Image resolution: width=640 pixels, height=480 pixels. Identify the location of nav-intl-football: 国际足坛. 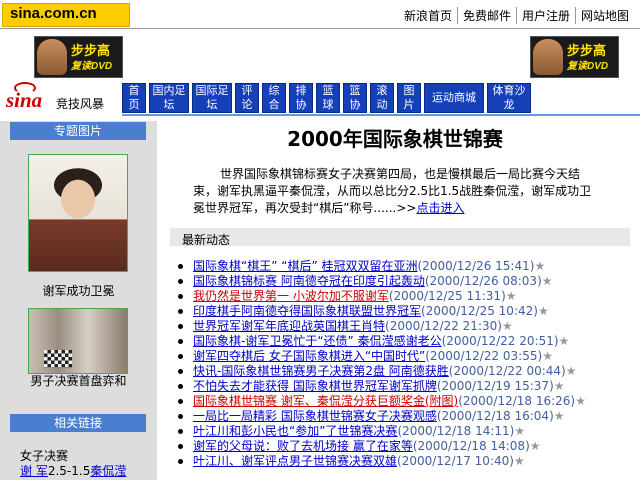
(212, 98).